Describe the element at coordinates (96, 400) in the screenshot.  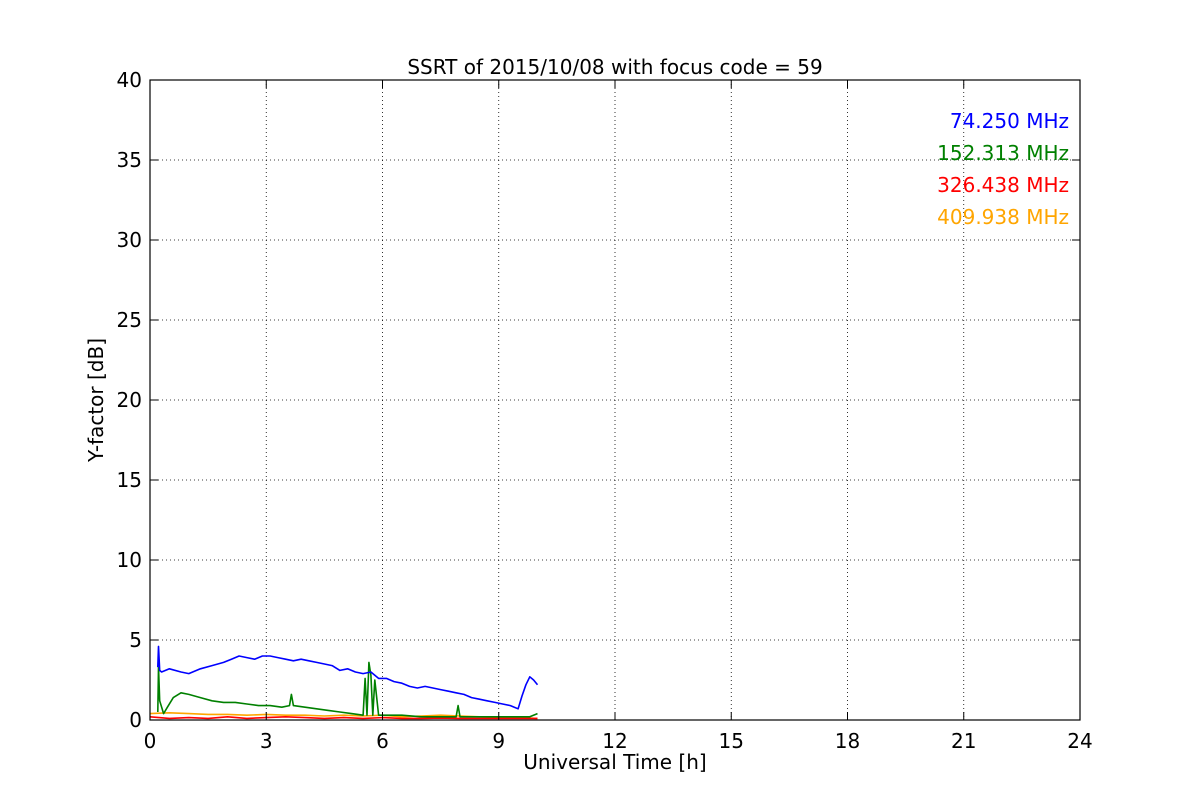
I see `y-axis-label: Y-factor [dB]` at that location.